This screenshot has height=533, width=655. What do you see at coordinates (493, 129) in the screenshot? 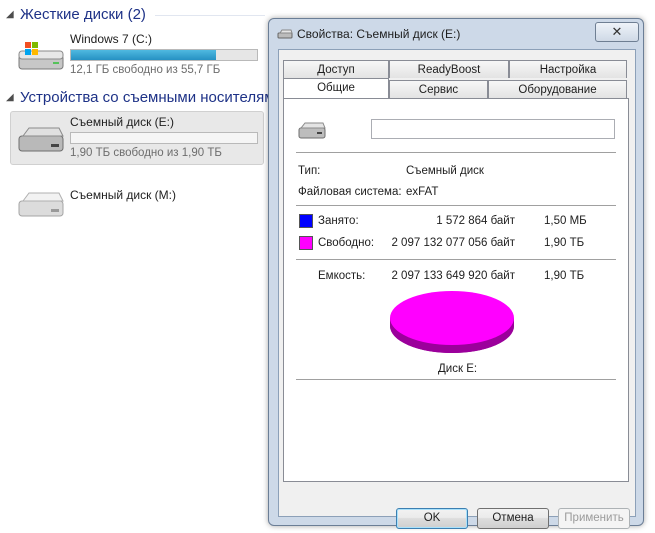
I see `volume-label-input` at bounding box center [493, 129].